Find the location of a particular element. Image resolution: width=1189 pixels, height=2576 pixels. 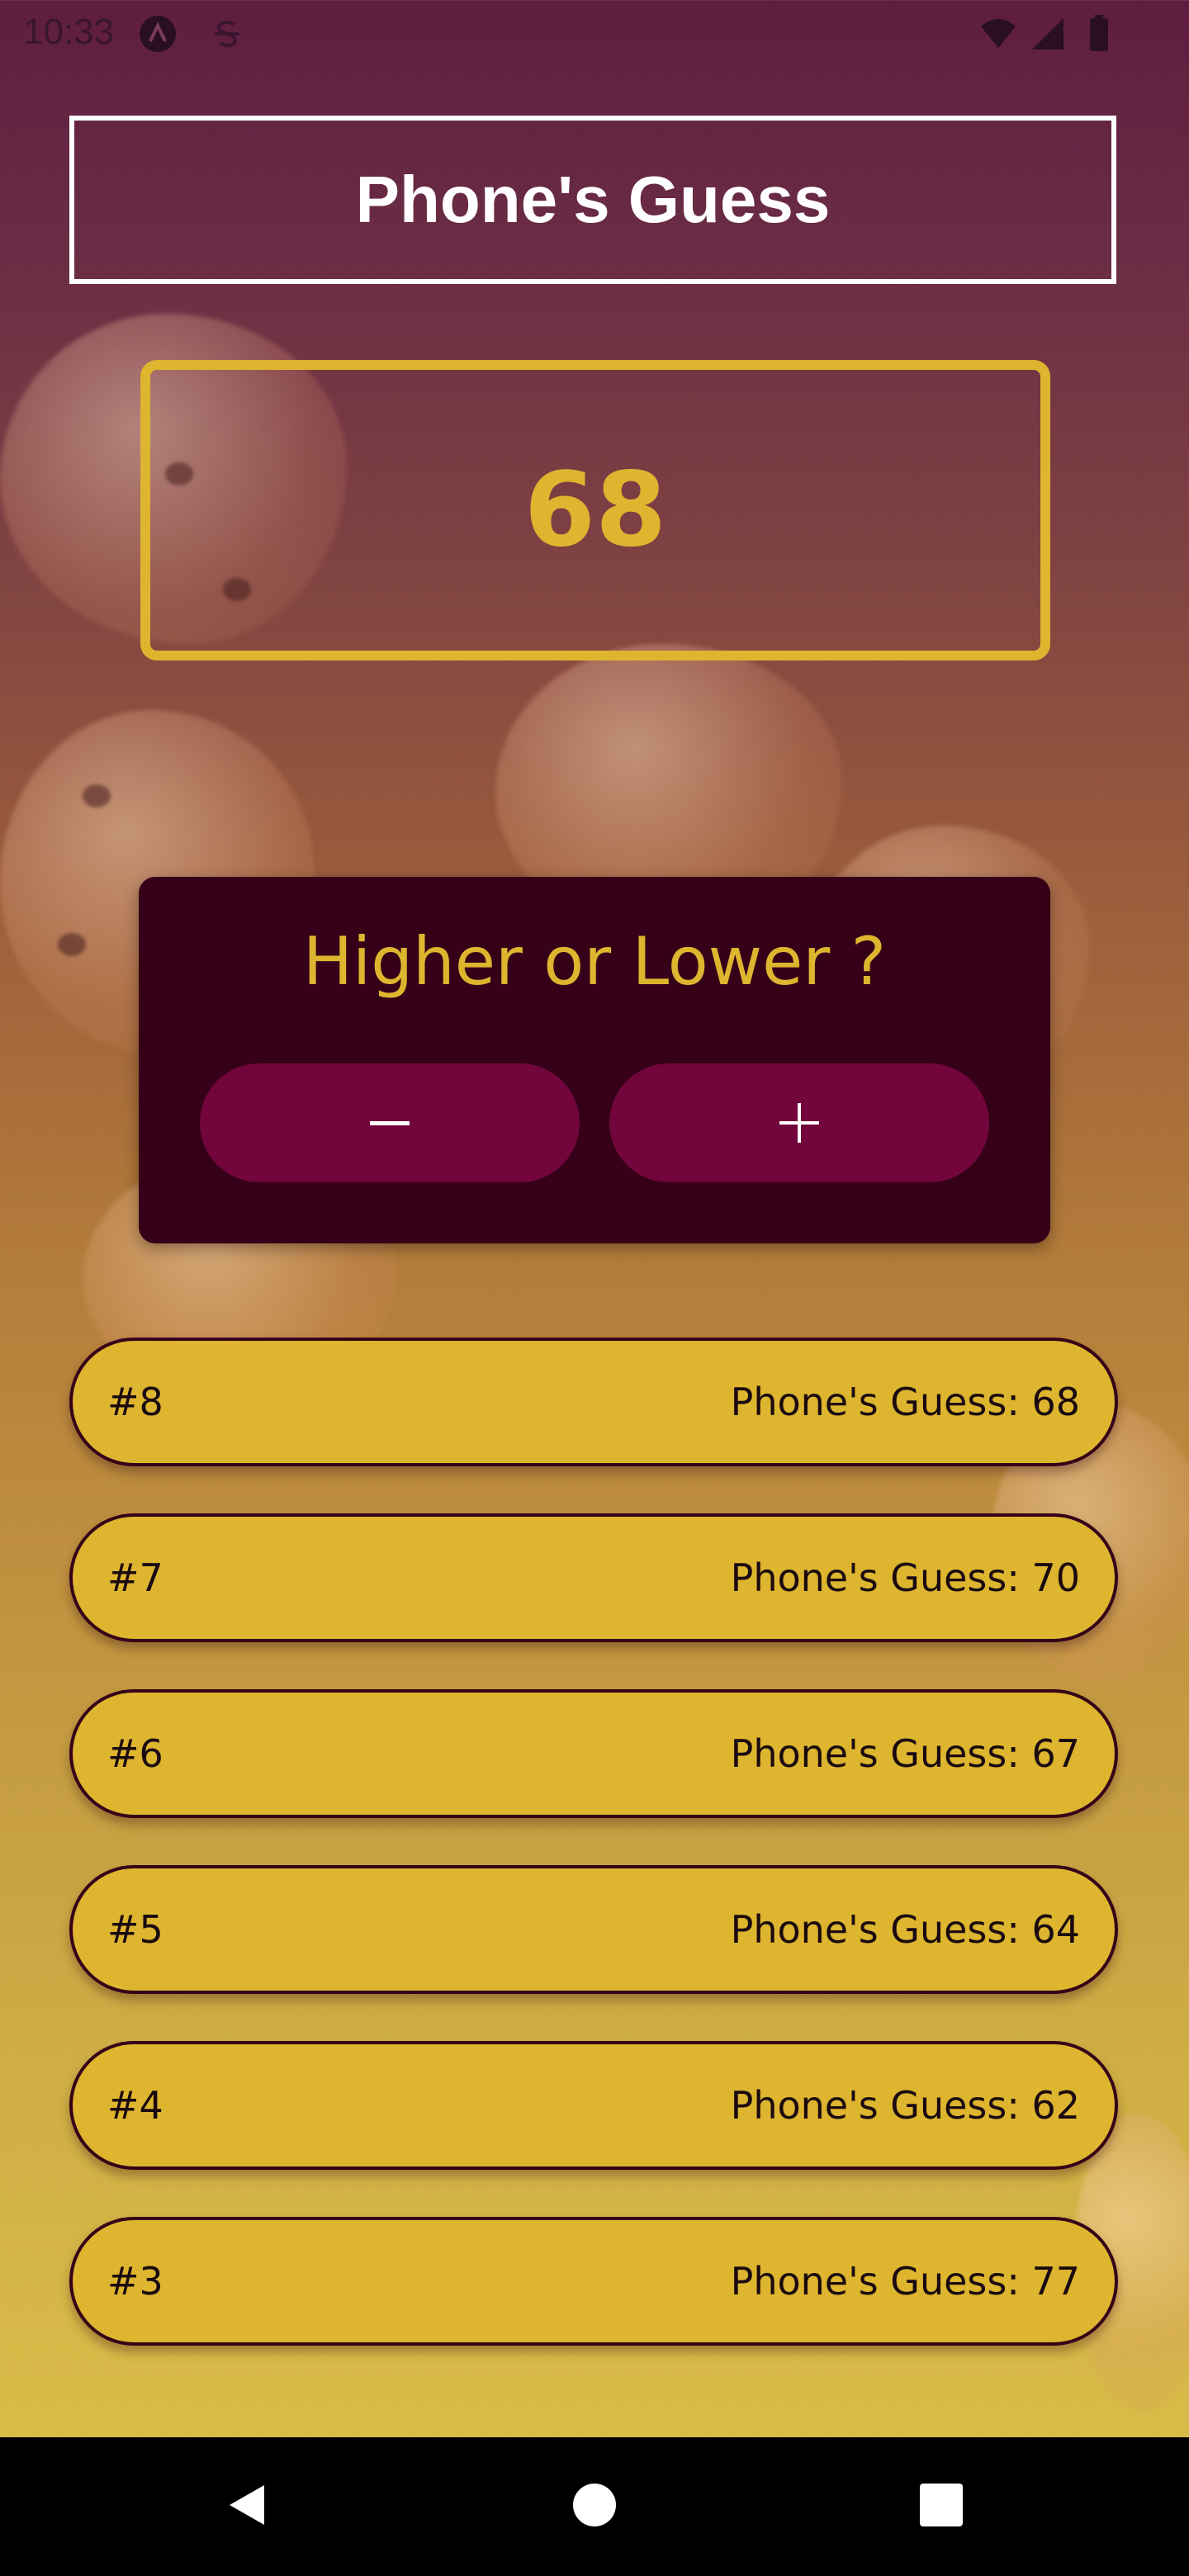

list-item: #8 Phone's Guess: 68 is located at coordinates (593, 1402).